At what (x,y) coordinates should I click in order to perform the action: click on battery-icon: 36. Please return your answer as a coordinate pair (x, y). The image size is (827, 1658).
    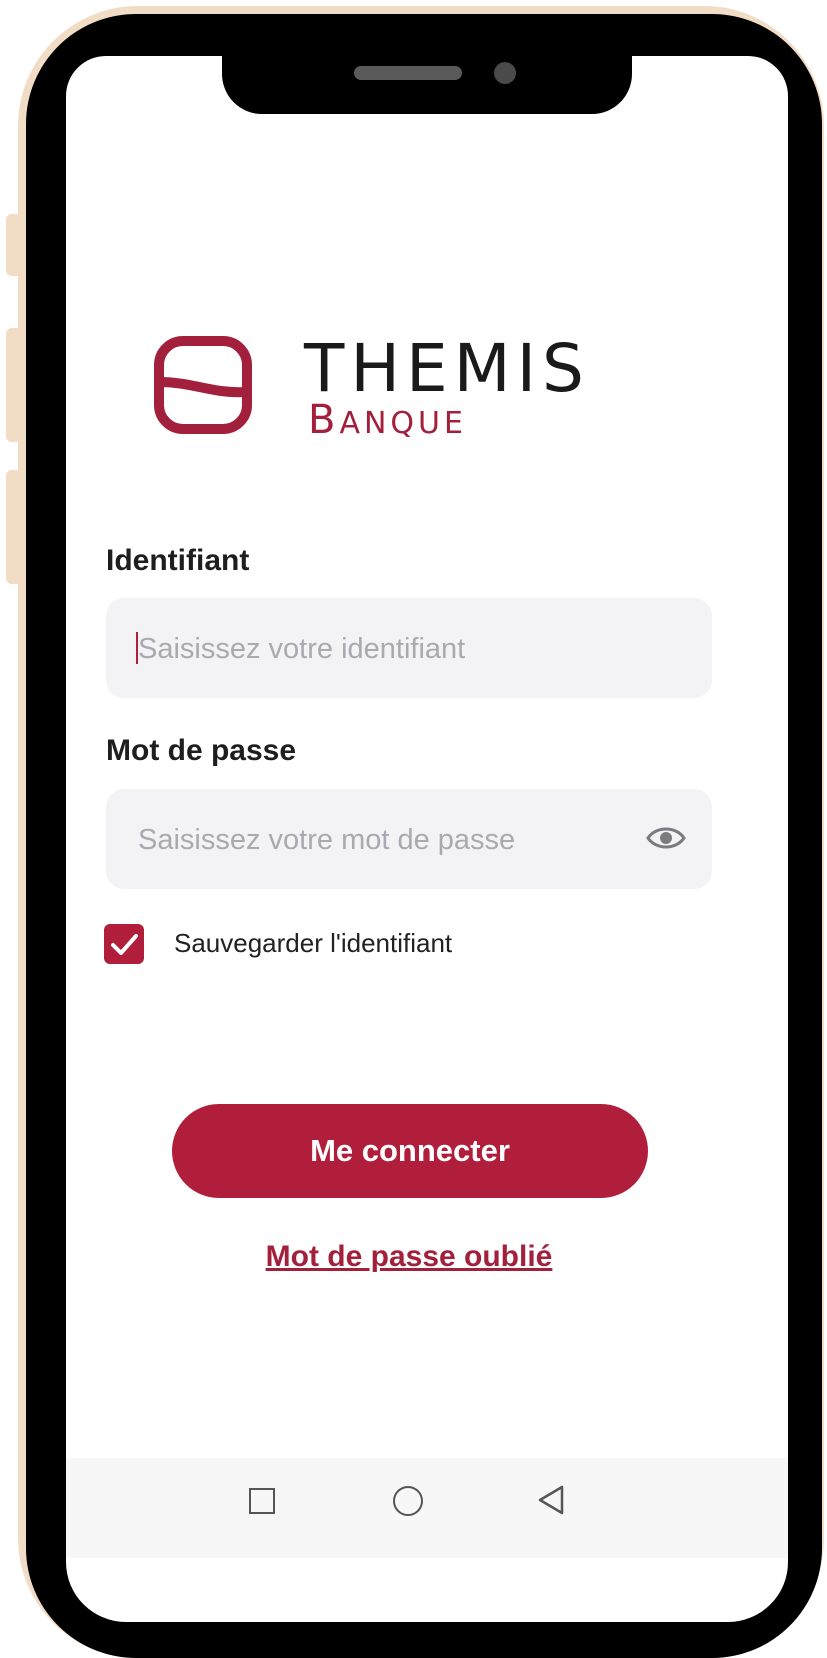
    Looking at the image, I should click on (673, 78).